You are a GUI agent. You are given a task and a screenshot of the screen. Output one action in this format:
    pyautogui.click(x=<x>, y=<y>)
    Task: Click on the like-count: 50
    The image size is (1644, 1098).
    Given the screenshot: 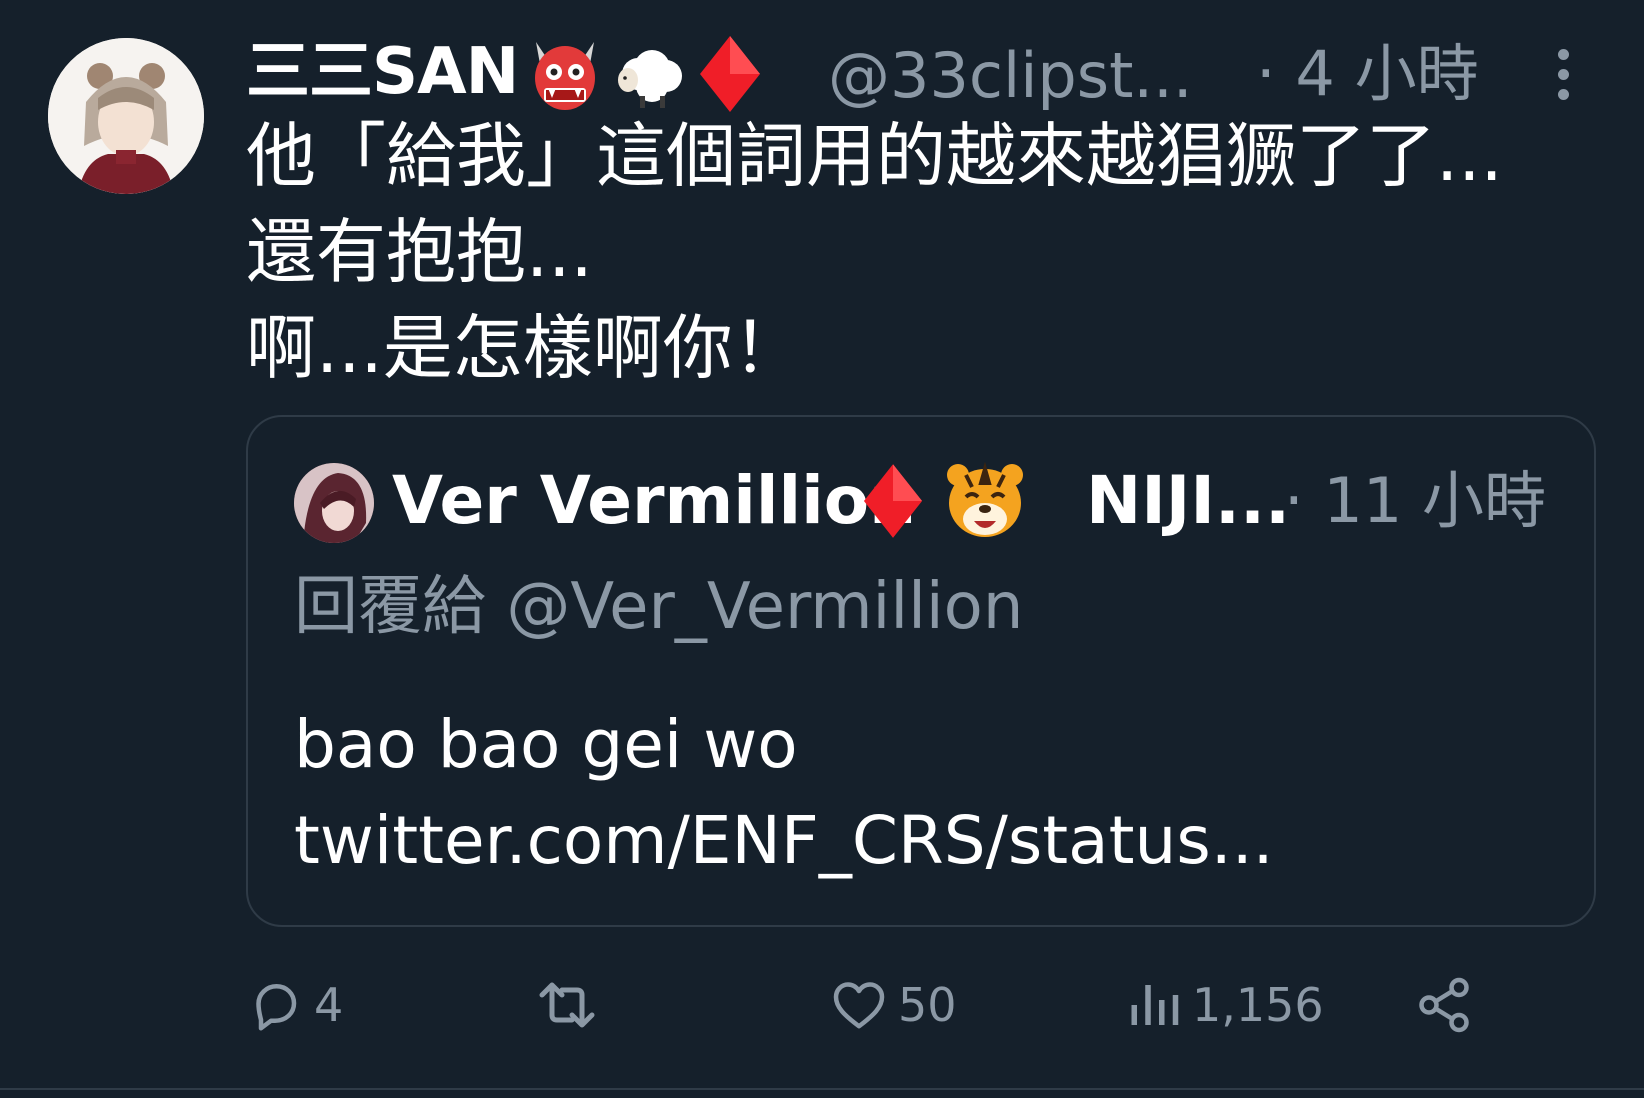 What is the action you would take?
    pyautogui.click(x=927, y=1005)
    